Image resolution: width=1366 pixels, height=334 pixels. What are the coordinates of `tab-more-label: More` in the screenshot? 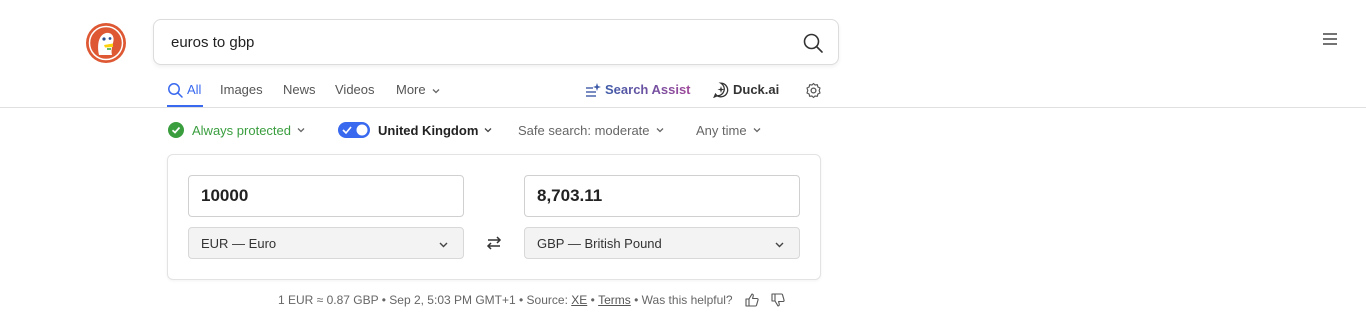 It's located at (411, 89).